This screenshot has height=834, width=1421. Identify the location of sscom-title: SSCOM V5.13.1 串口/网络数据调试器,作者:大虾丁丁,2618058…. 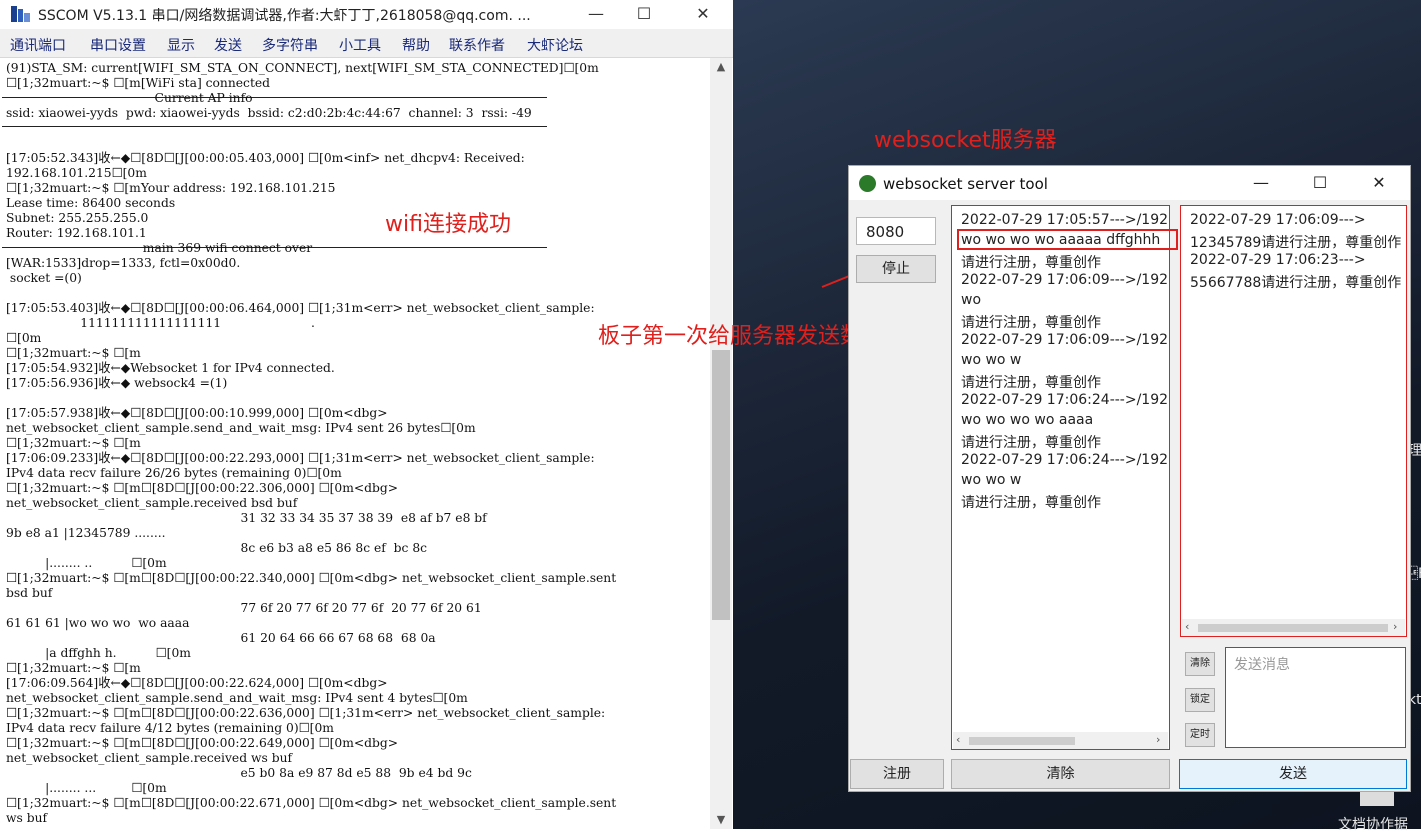
(284, 16).